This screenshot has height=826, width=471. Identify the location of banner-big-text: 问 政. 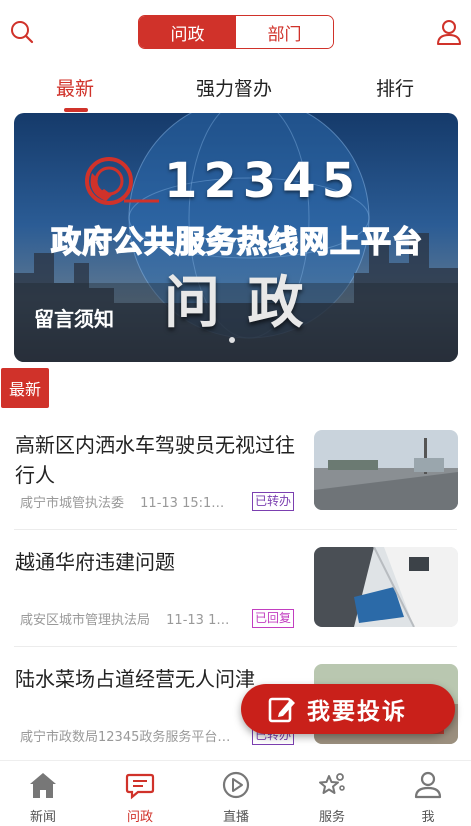
(236, 303).